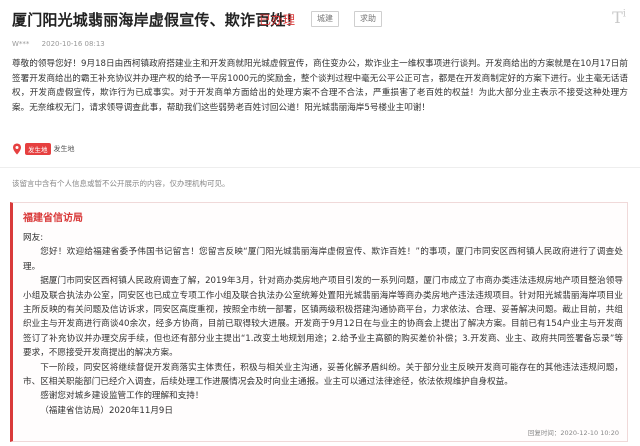 Image resolution: width=640 pixels, height=446 pixels. I want to click on author-name: W***, so click(21, 44).